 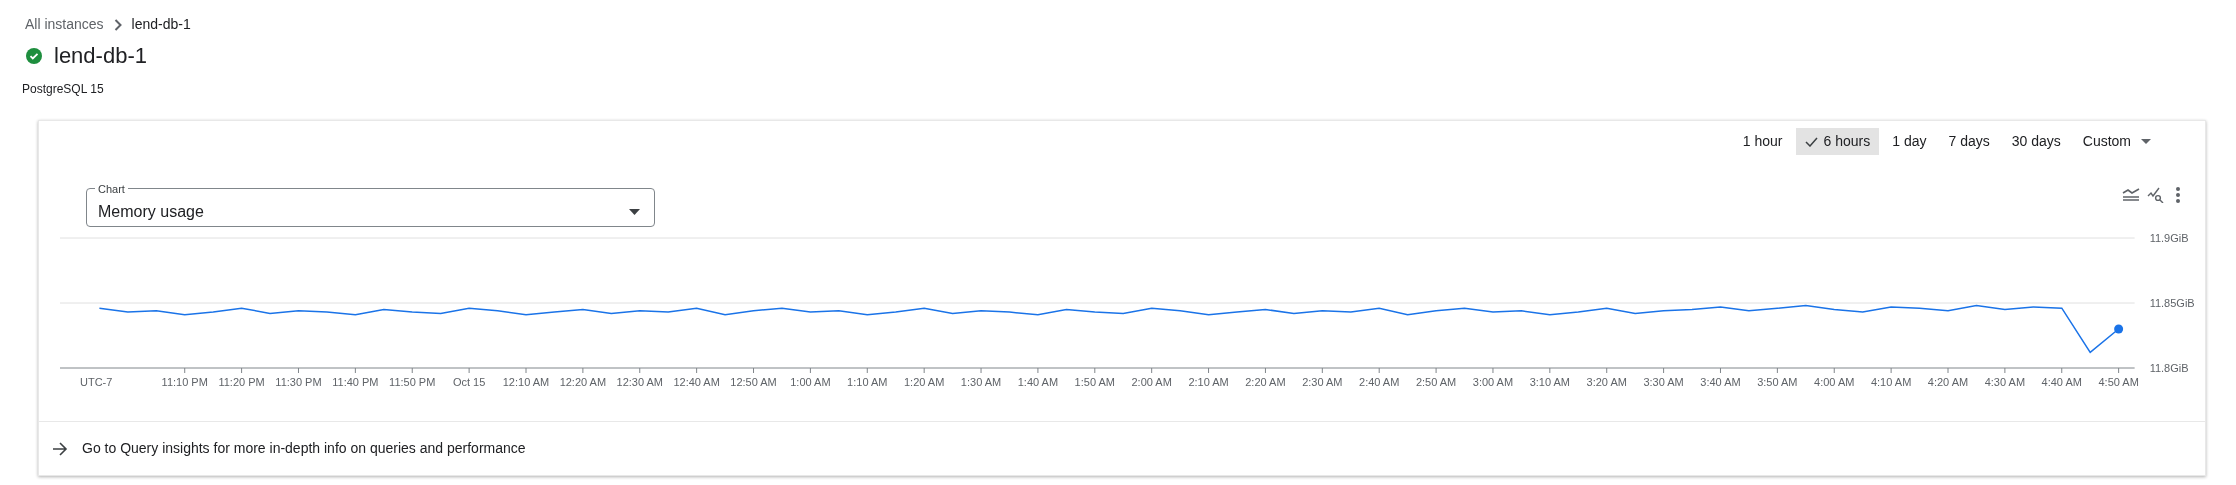 I want to click on x-axis-label: 11:30 PM, so click(x=298, y=382).